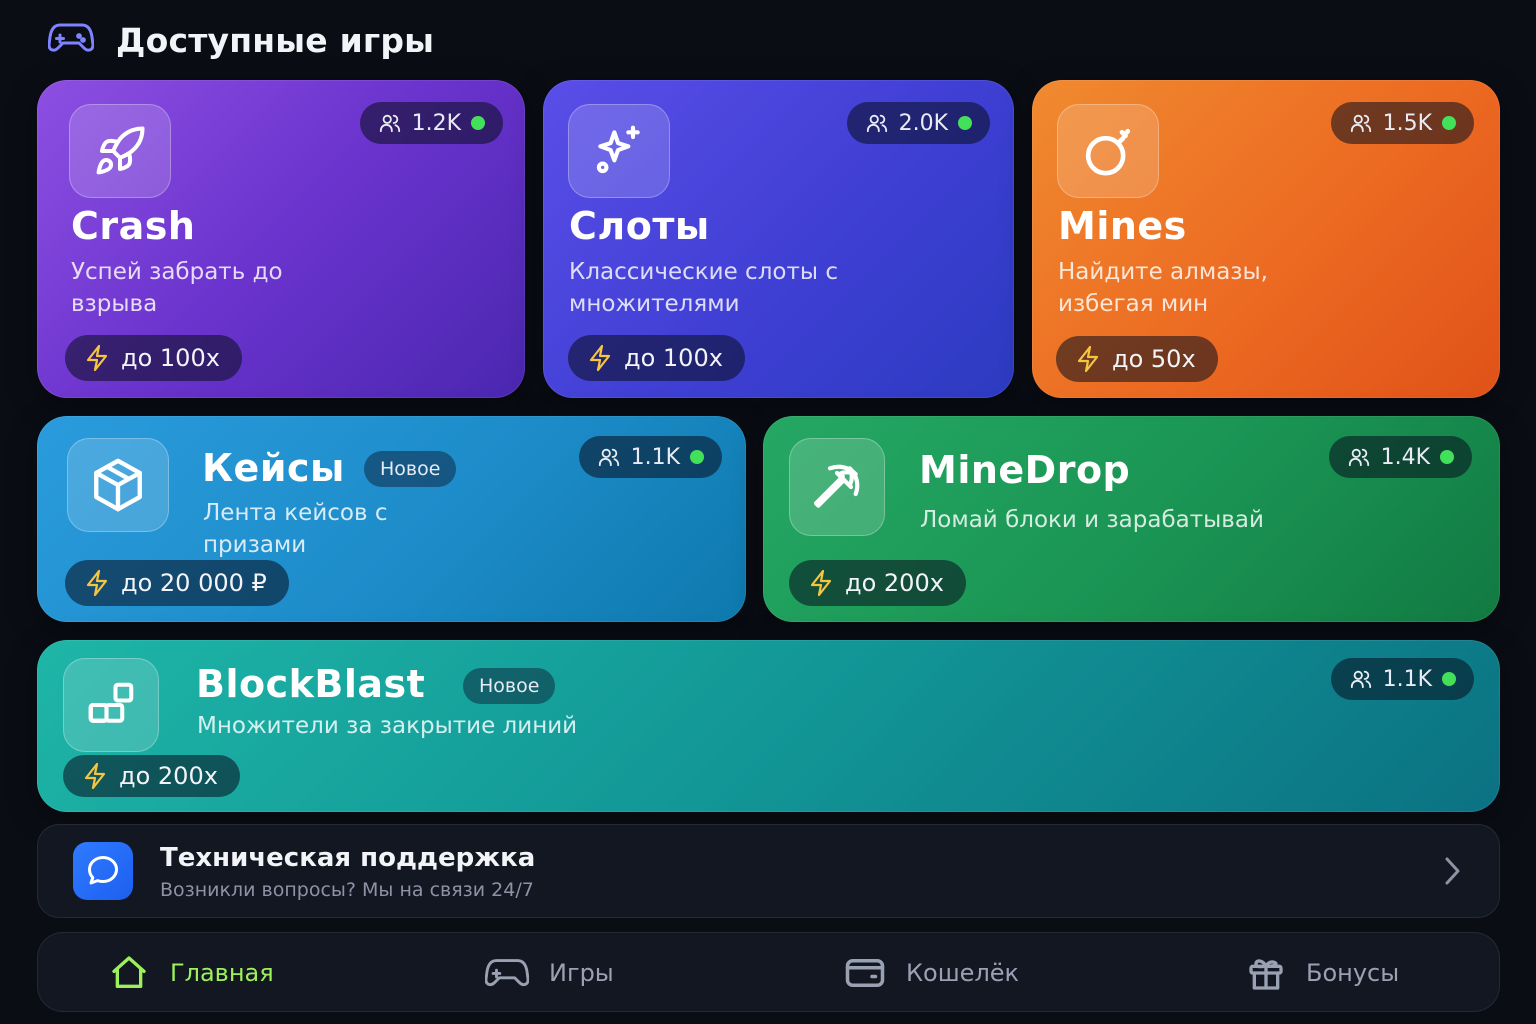  Describe the element at coordinates (387, 726) in the screenshot. I see `game-description: Множители за закрытие линий` at that location.